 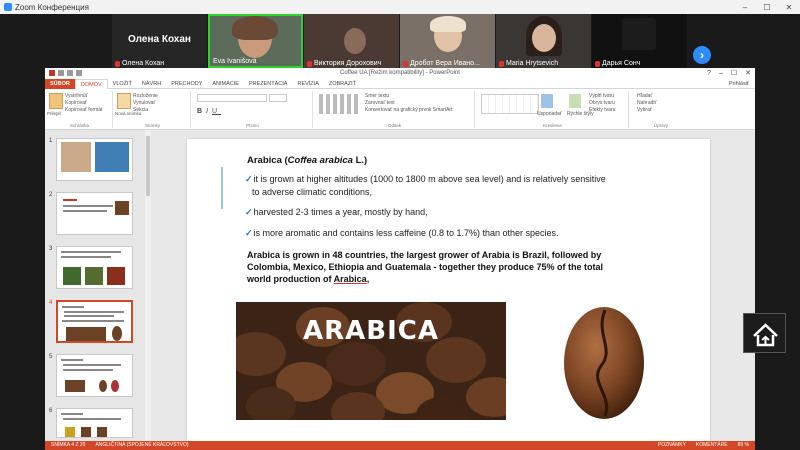 I want to click on bullet-item-continuation: to adverse climatic conditions,, so click(x=312, y=192).